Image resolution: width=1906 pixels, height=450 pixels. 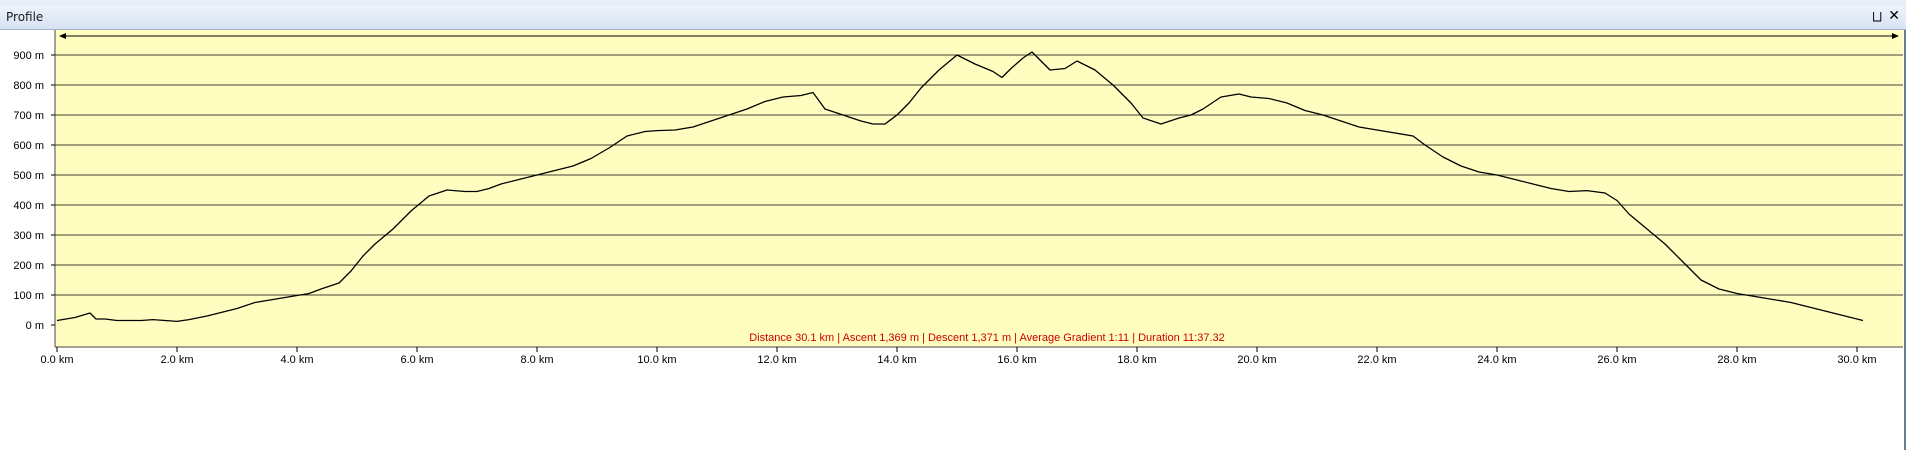 I want to click on x-tick-label: 20.0 km, so click(x=1256, y=360).